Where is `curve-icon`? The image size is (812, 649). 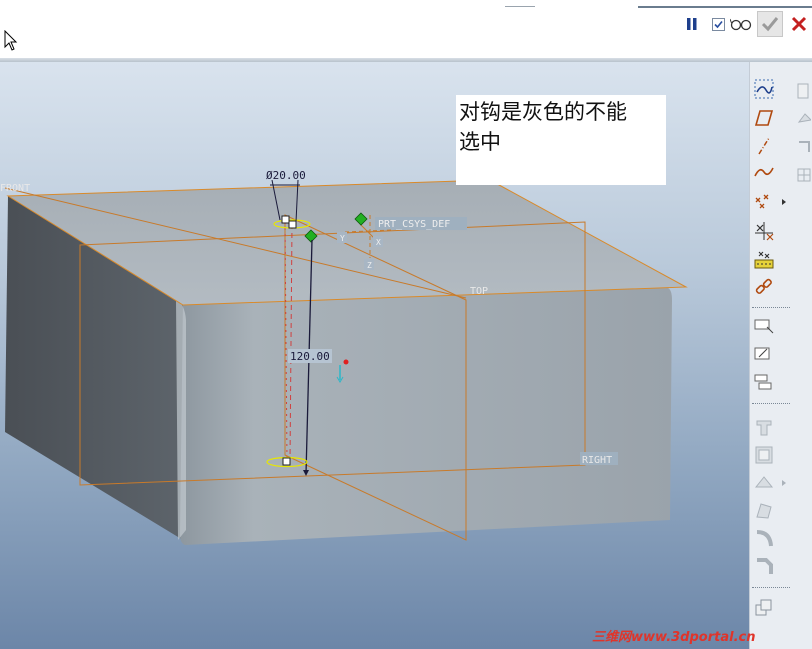
curve-icon is located at coordinates (764, 172).